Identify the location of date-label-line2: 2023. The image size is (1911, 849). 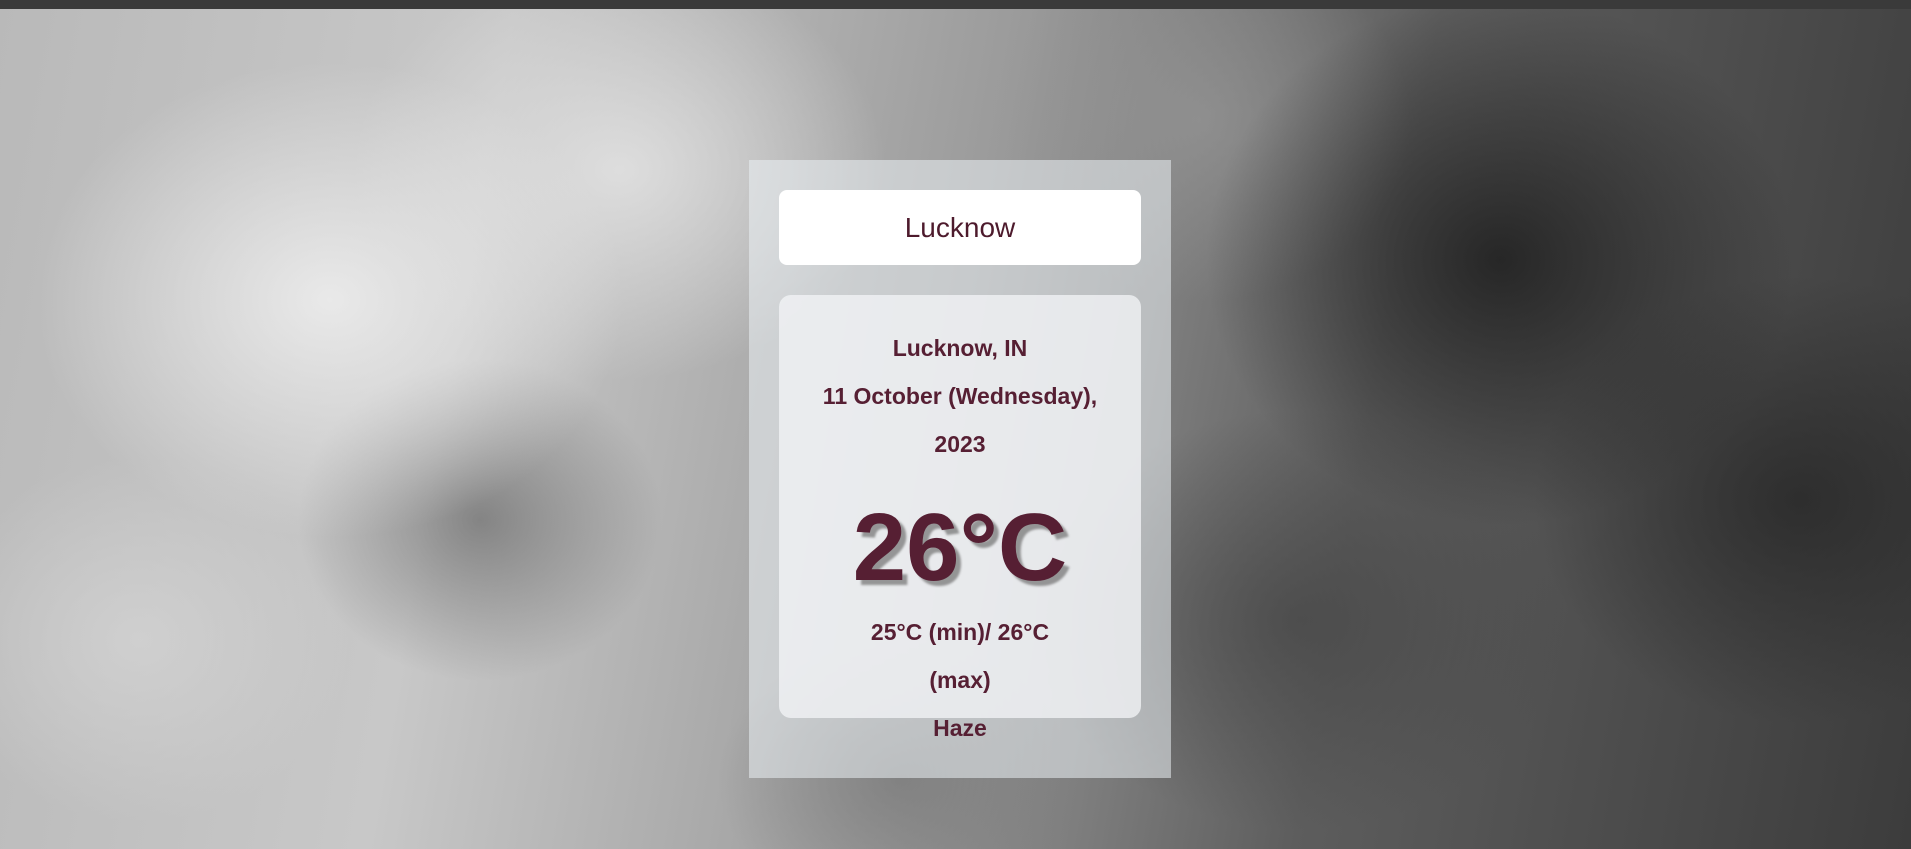
(960, 444).